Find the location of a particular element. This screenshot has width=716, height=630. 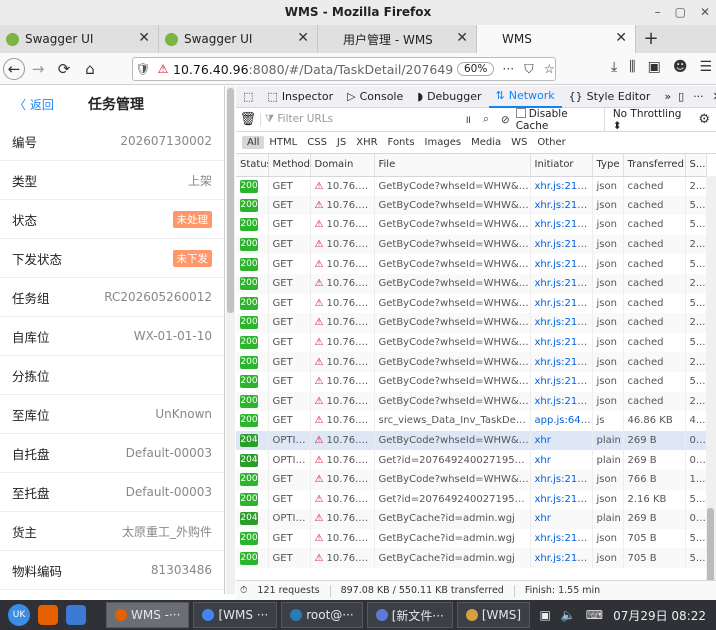

filter-images: Images is located at coordinates (443, 142).